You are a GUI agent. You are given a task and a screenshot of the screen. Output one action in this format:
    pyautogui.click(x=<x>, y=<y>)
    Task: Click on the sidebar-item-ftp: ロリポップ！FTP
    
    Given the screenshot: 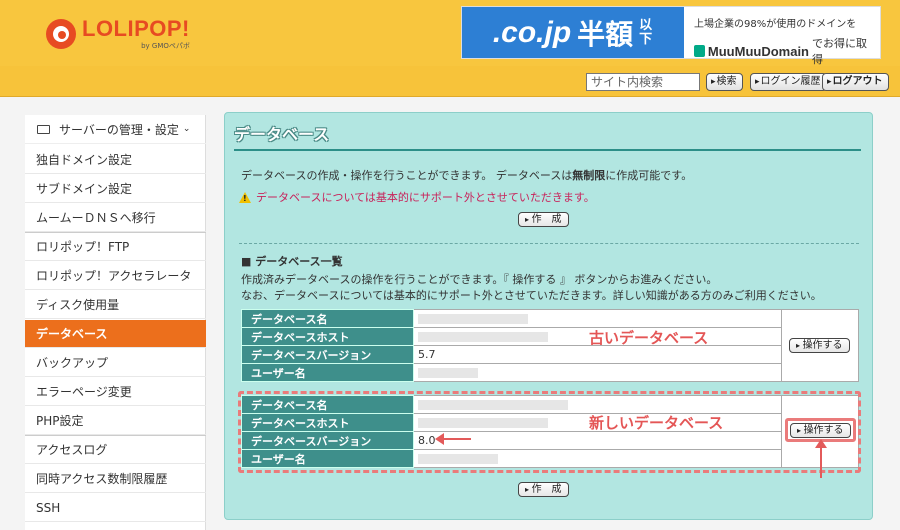 What is the action you would take?
    pyautogui.click(x=115, y=247)
    